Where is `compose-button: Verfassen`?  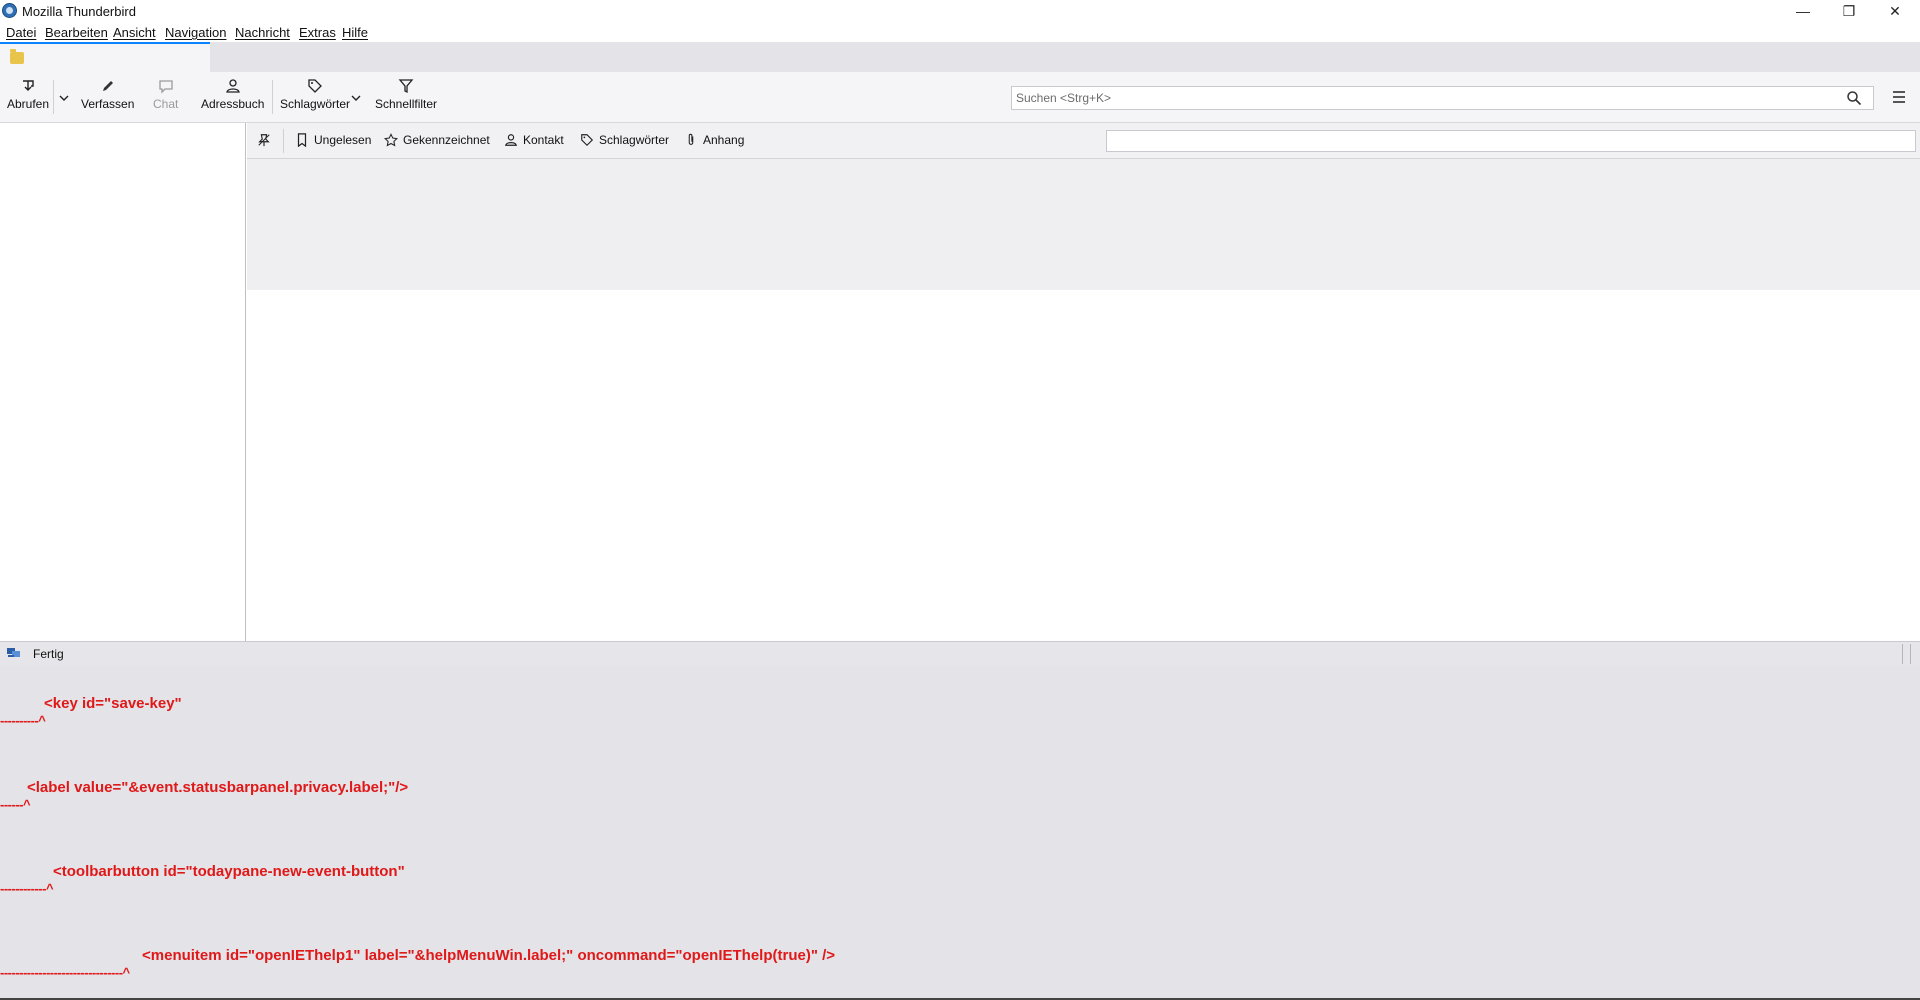 compose-button: Verfassen is located at coordinates (107, 94).